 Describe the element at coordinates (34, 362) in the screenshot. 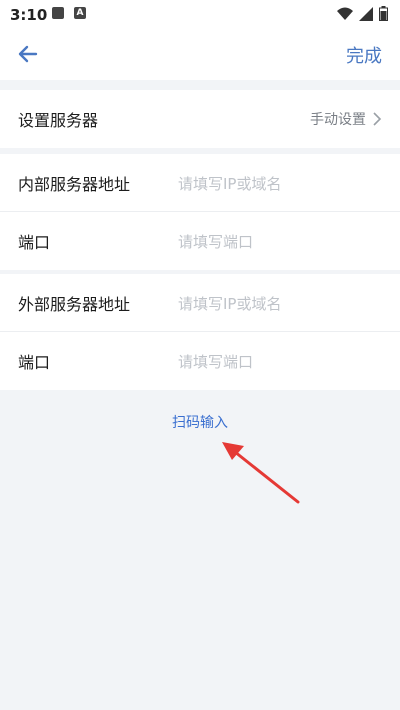

I see `external-port-label: 端口` at that location.